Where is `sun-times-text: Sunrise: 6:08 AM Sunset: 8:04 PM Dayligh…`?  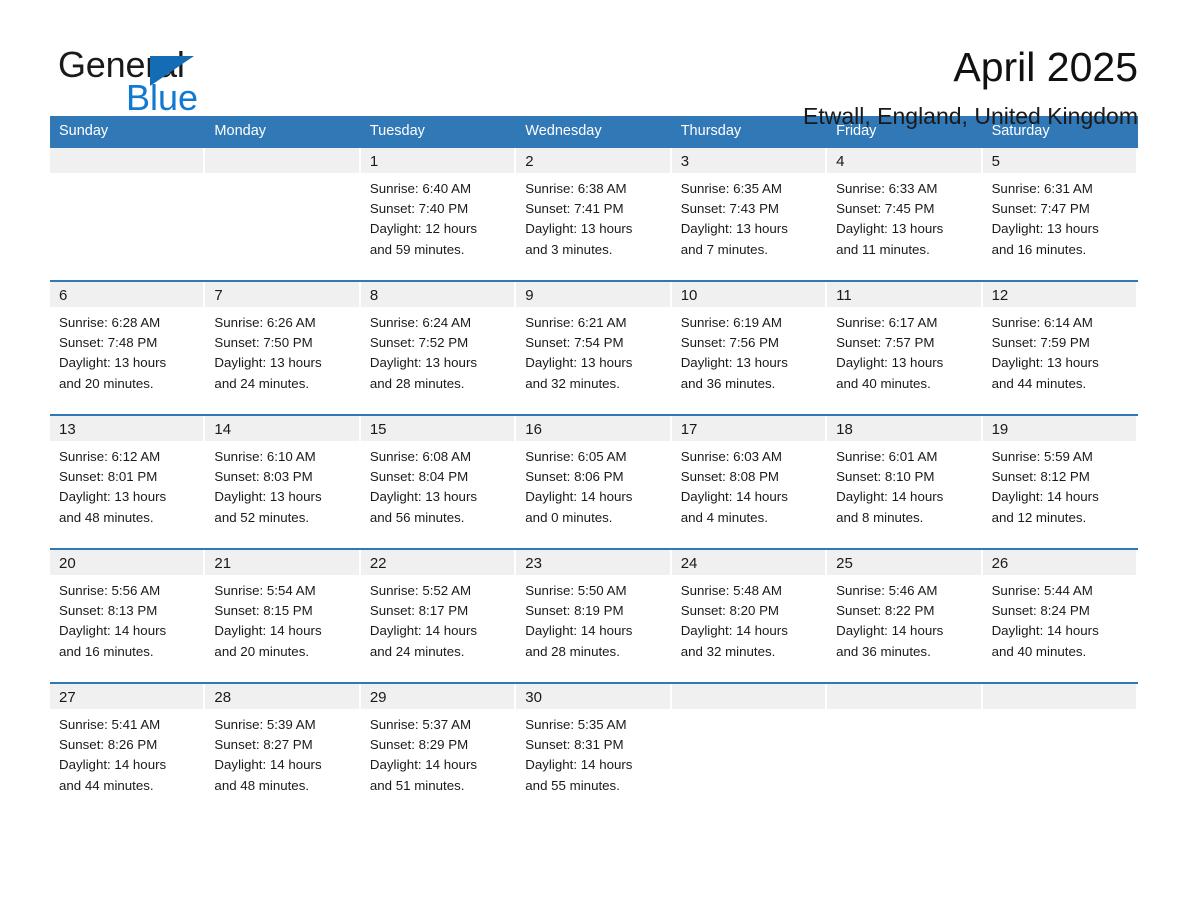
sun-times-text: Sunrise: 6:08 AM Sunset: 8:04 PM Dayligh… is located at coordinates (423, 487).